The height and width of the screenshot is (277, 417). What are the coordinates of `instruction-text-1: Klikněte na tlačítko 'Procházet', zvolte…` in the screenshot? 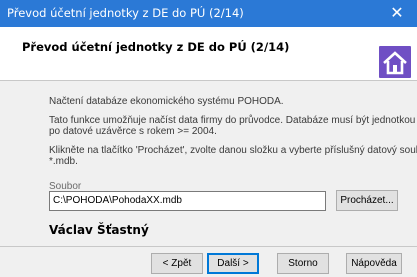 It's located at (233, 150).